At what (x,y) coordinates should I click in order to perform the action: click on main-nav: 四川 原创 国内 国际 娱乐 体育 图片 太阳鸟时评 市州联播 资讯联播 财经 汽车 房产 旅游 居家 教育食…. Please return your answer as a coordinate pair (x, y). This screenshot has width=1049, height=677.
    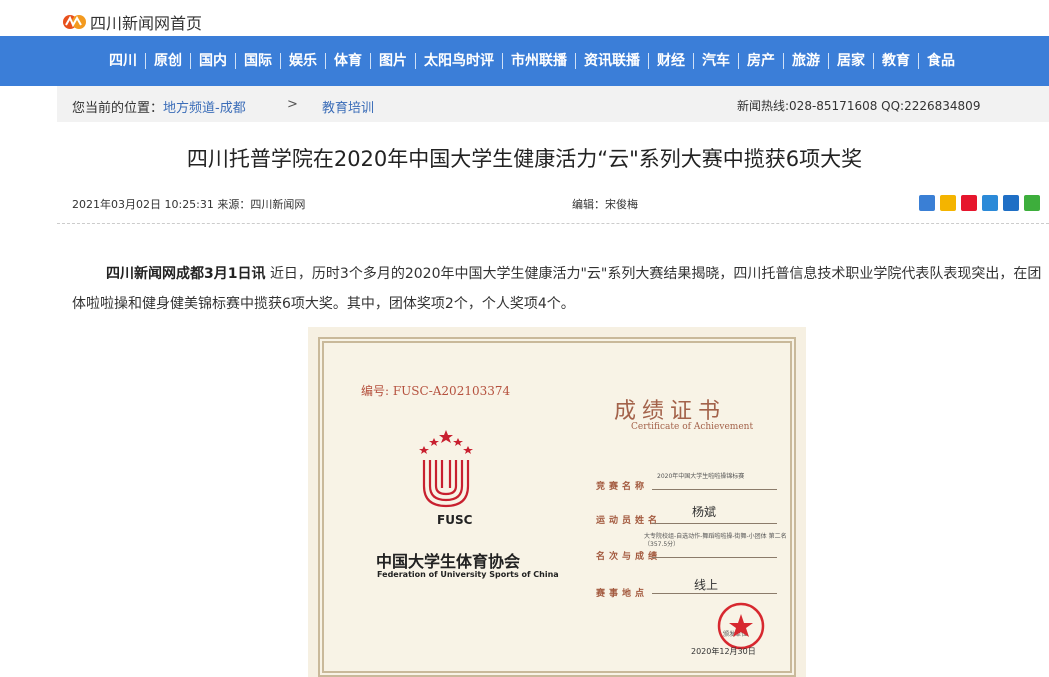
    Looking at the image, I should click on (524, 61).